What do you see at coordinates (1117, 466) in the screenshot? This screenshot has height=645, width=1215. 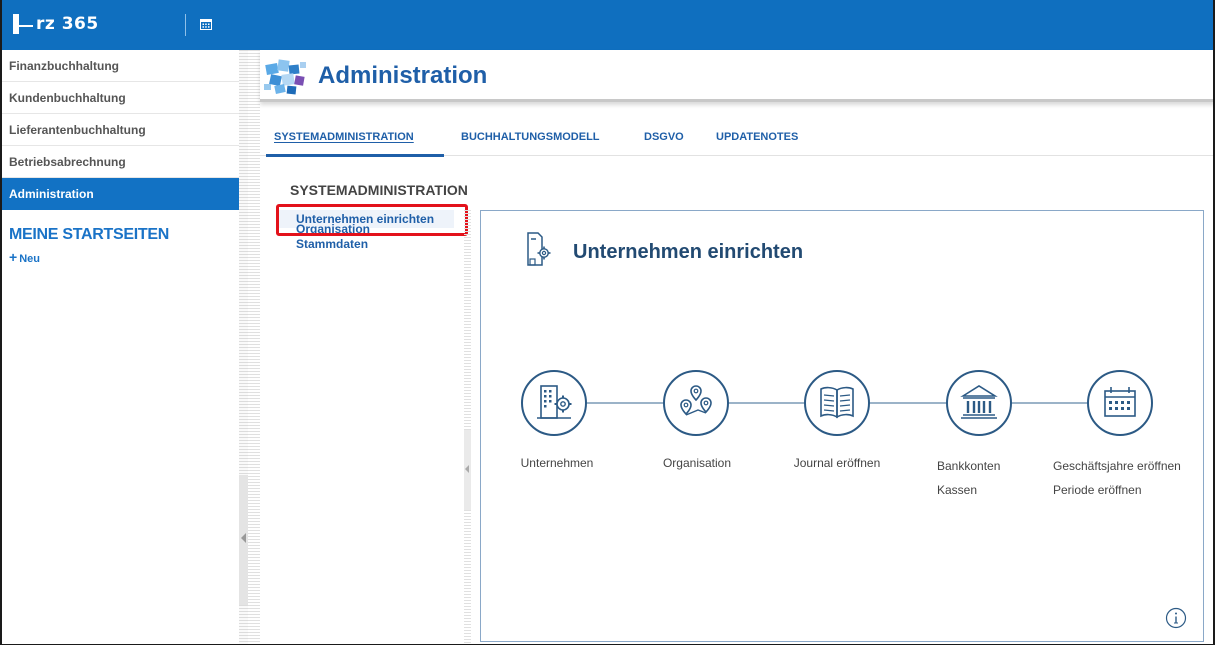 I see `step-label-line: Geschäftsjahre eröffnen` at bounding box center [1117, 466].